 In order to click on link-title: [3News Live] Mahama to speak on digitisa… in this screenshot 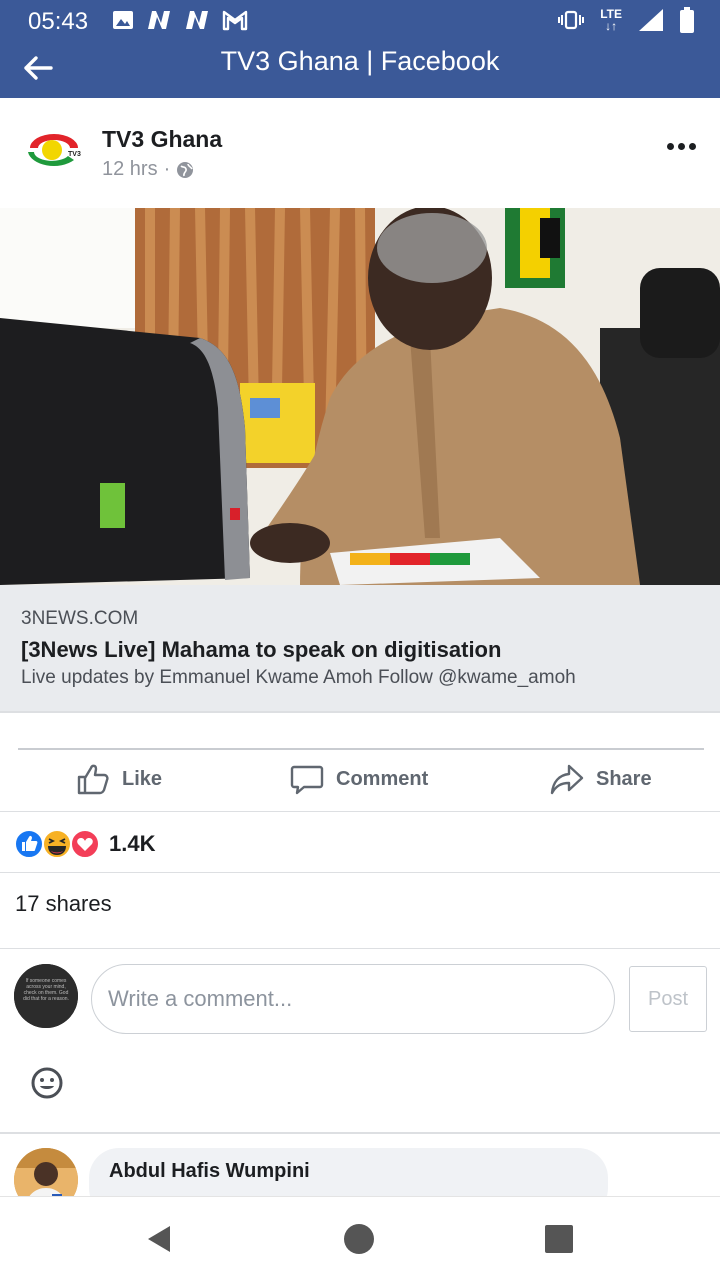, I will do `click(261, 649)`.